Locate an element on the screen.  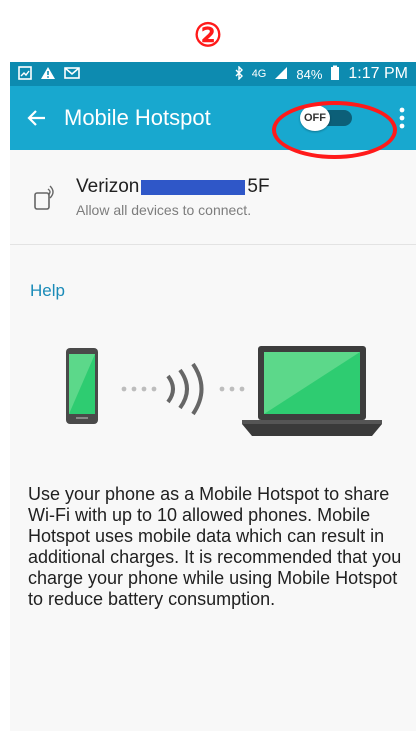
warning-icon is located at coordinates (48, 74).